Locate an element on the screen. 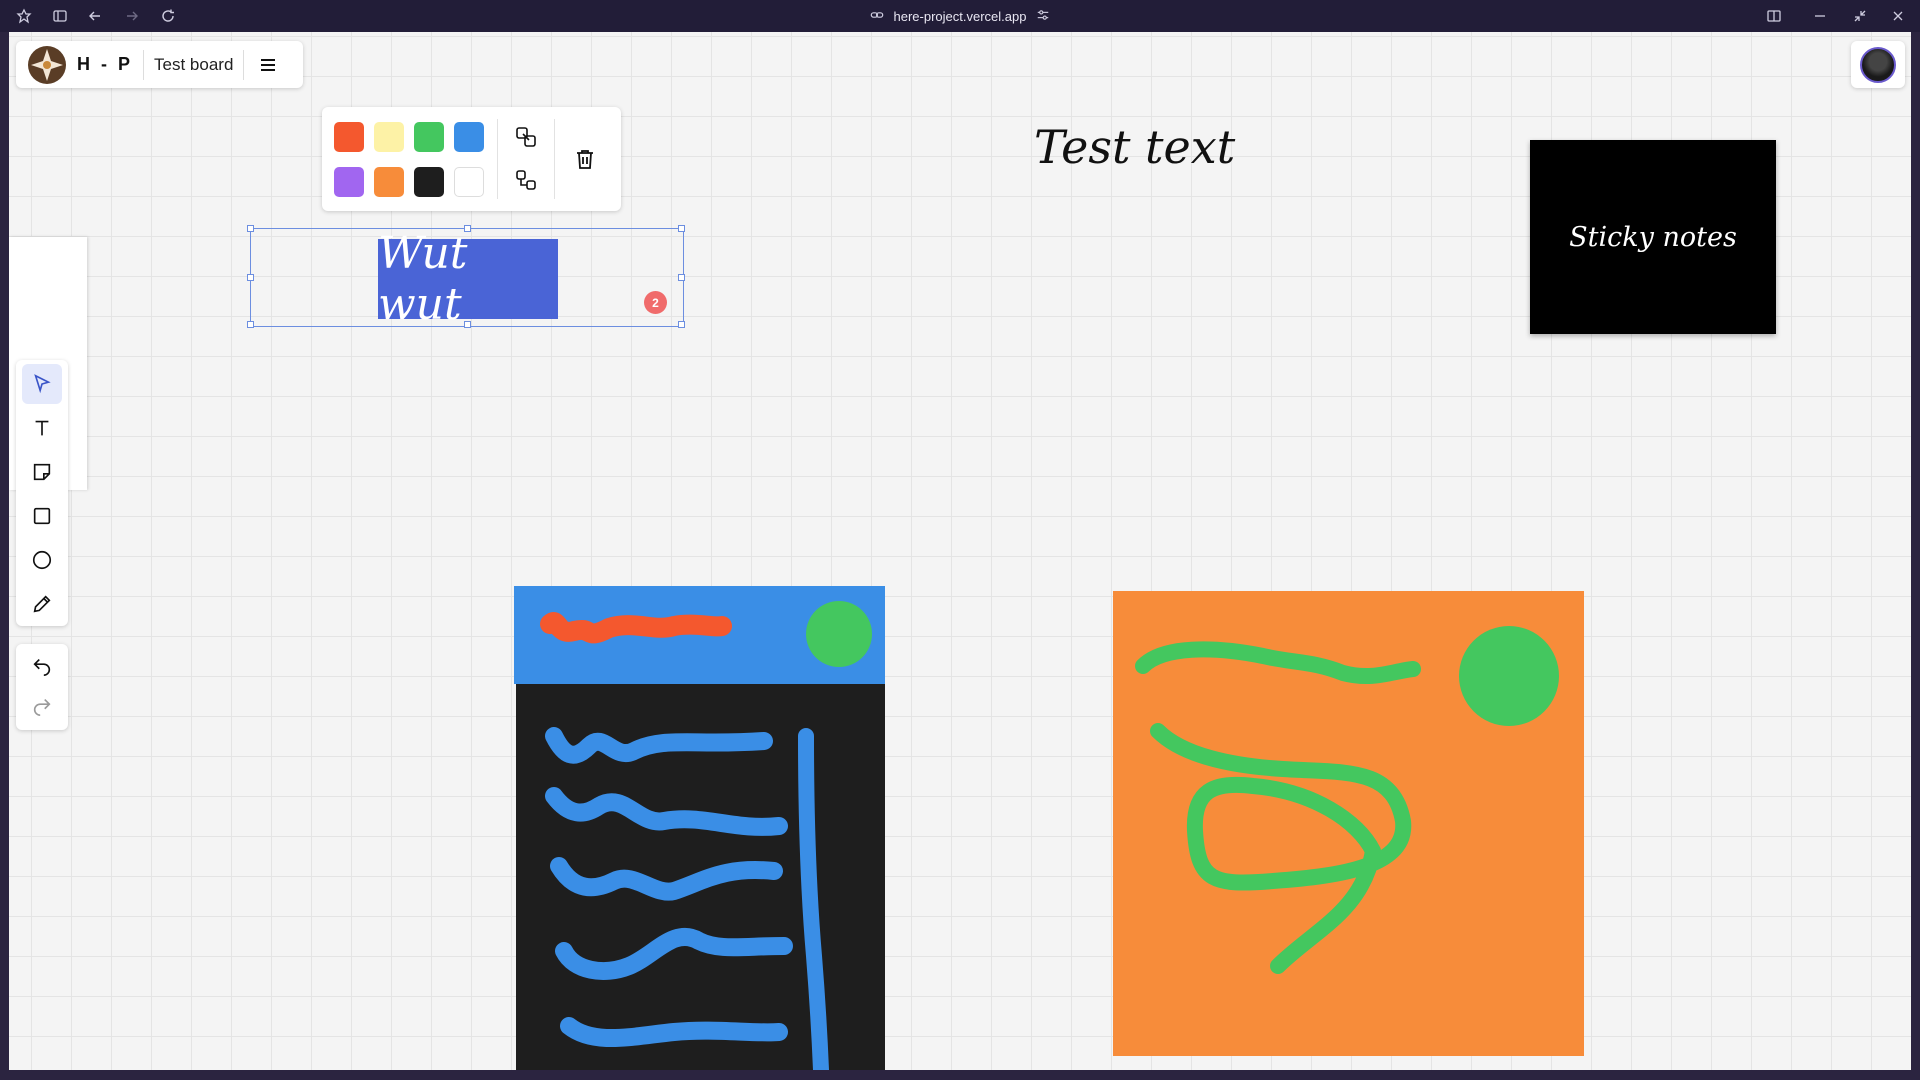  minimize-icon is located at coordinates (1820, 16).